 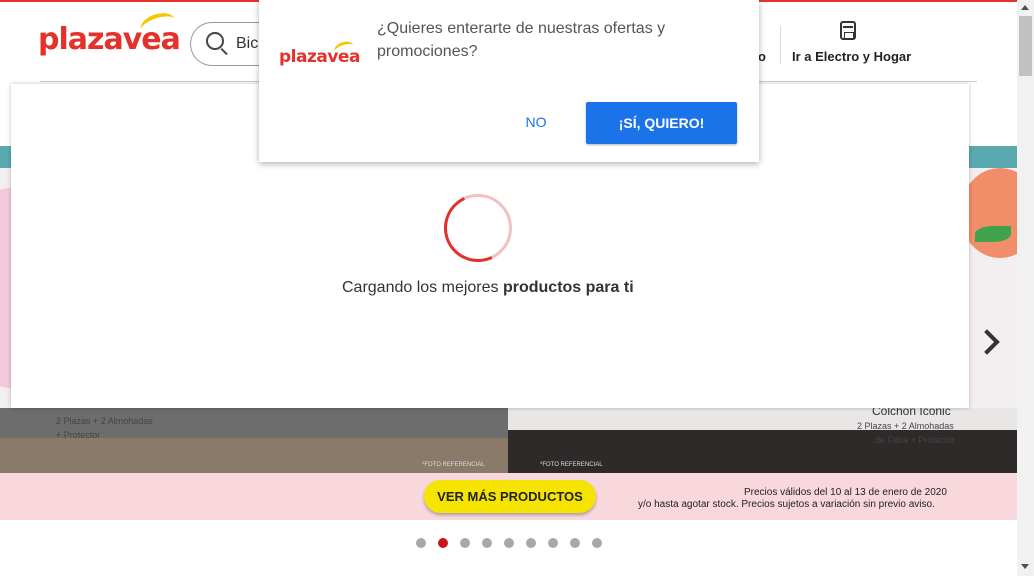 What do you see at coordinates (1025, 288) in the screenshot?
I see `scrollbar` at bounding box center [1025, 288].